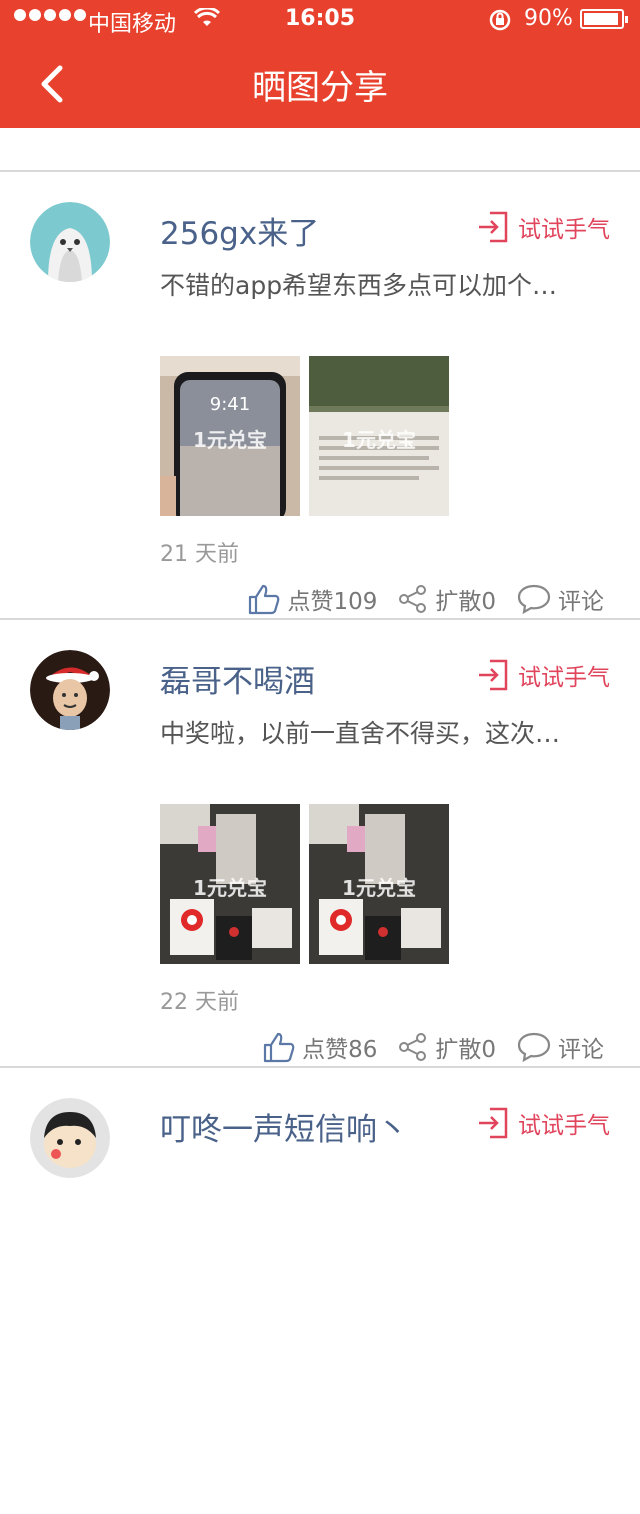  Describe the element at coordinates (320, 150) in the screenshot. I see `divider` at that location.